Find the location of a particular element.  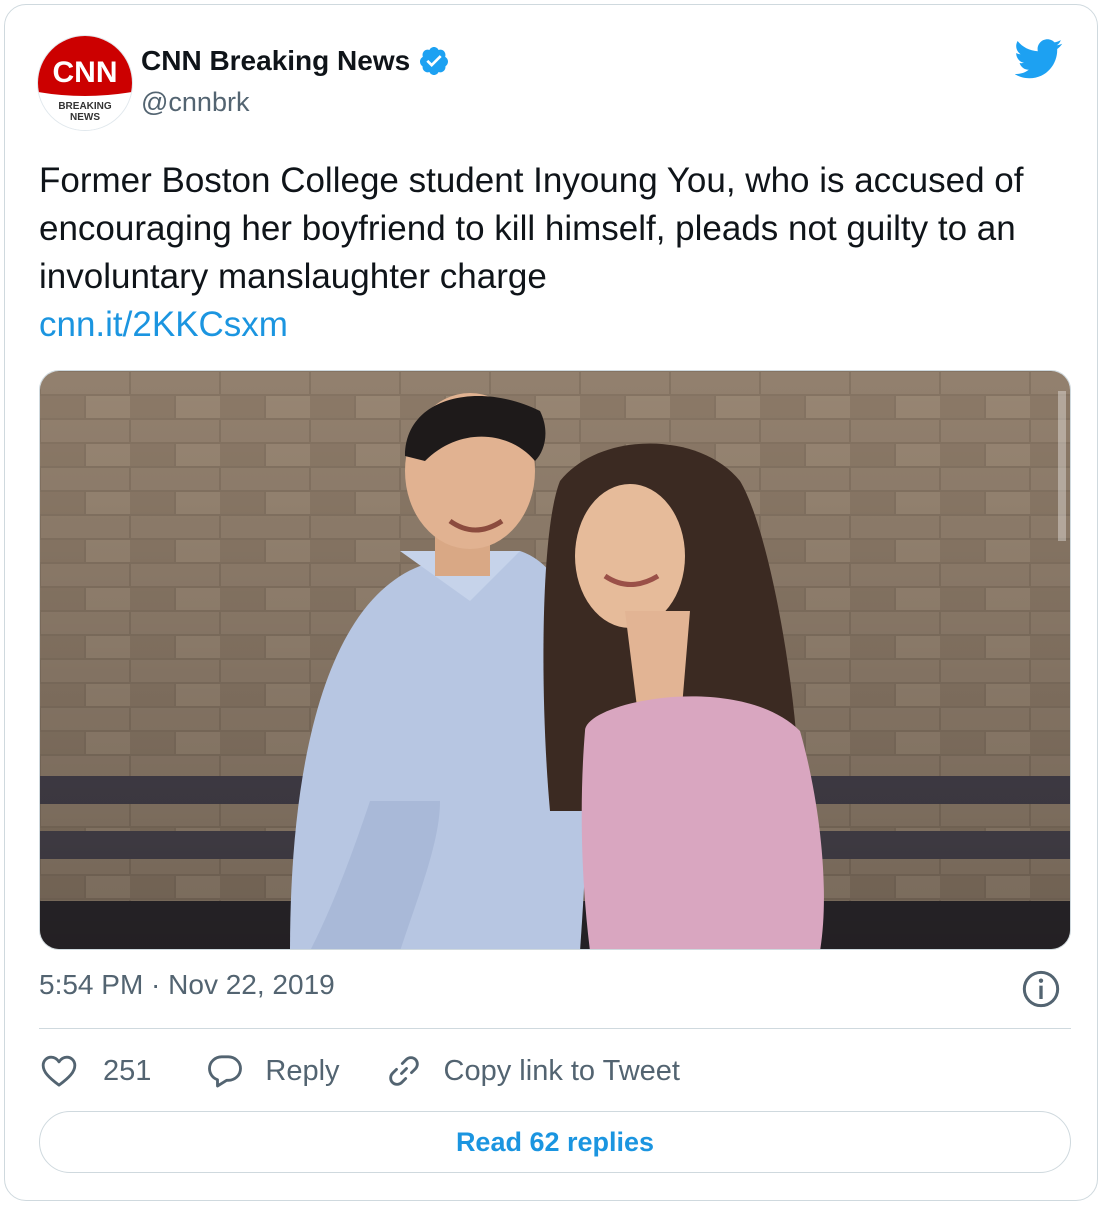

author-handle: @cnnbrk is located at coordinates (195, 102).